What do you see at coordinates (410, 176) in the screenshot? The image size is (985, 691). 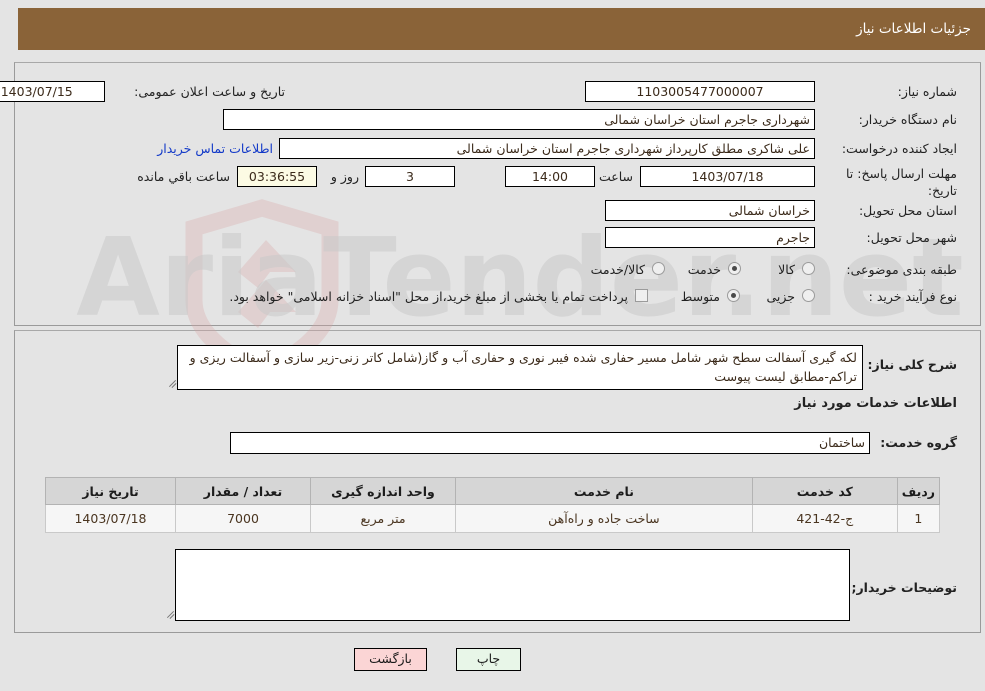 I see `days-remaining-value: 3` at bounding box center [410, 176].